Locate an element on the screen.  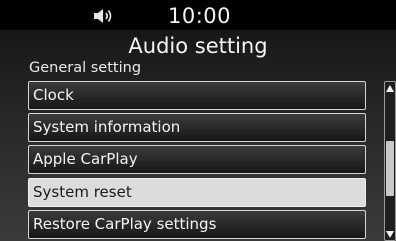
status-bar: 10:00 is located at coordinates (198, 15).